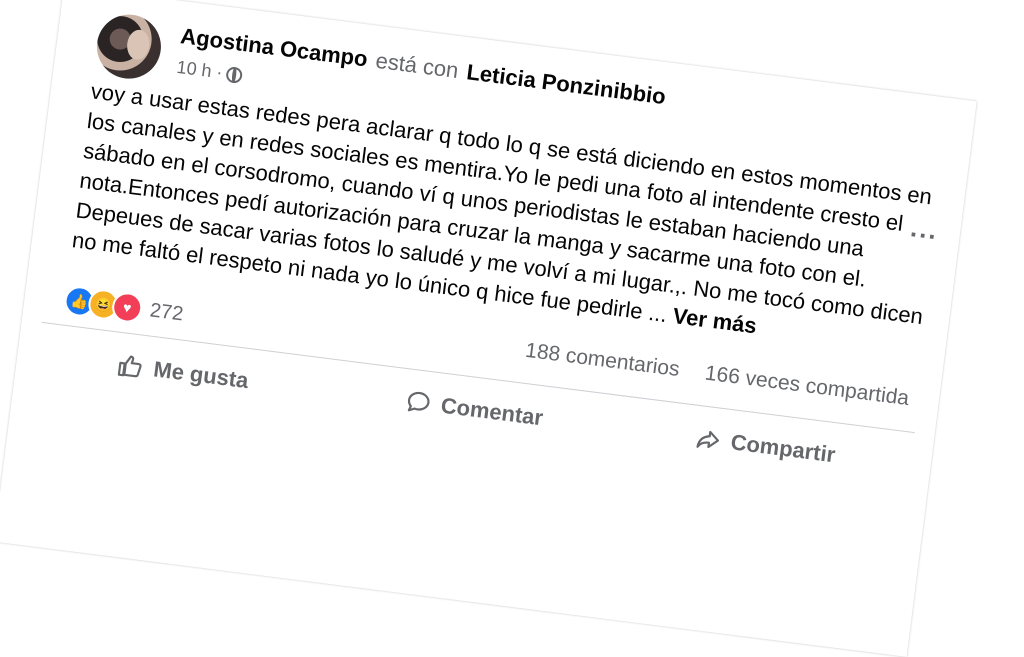  What do you see at coordinates (602, 360) in the screenshot?
I see `comments-count: 188 comentarios` at bounding box center [602, 360].